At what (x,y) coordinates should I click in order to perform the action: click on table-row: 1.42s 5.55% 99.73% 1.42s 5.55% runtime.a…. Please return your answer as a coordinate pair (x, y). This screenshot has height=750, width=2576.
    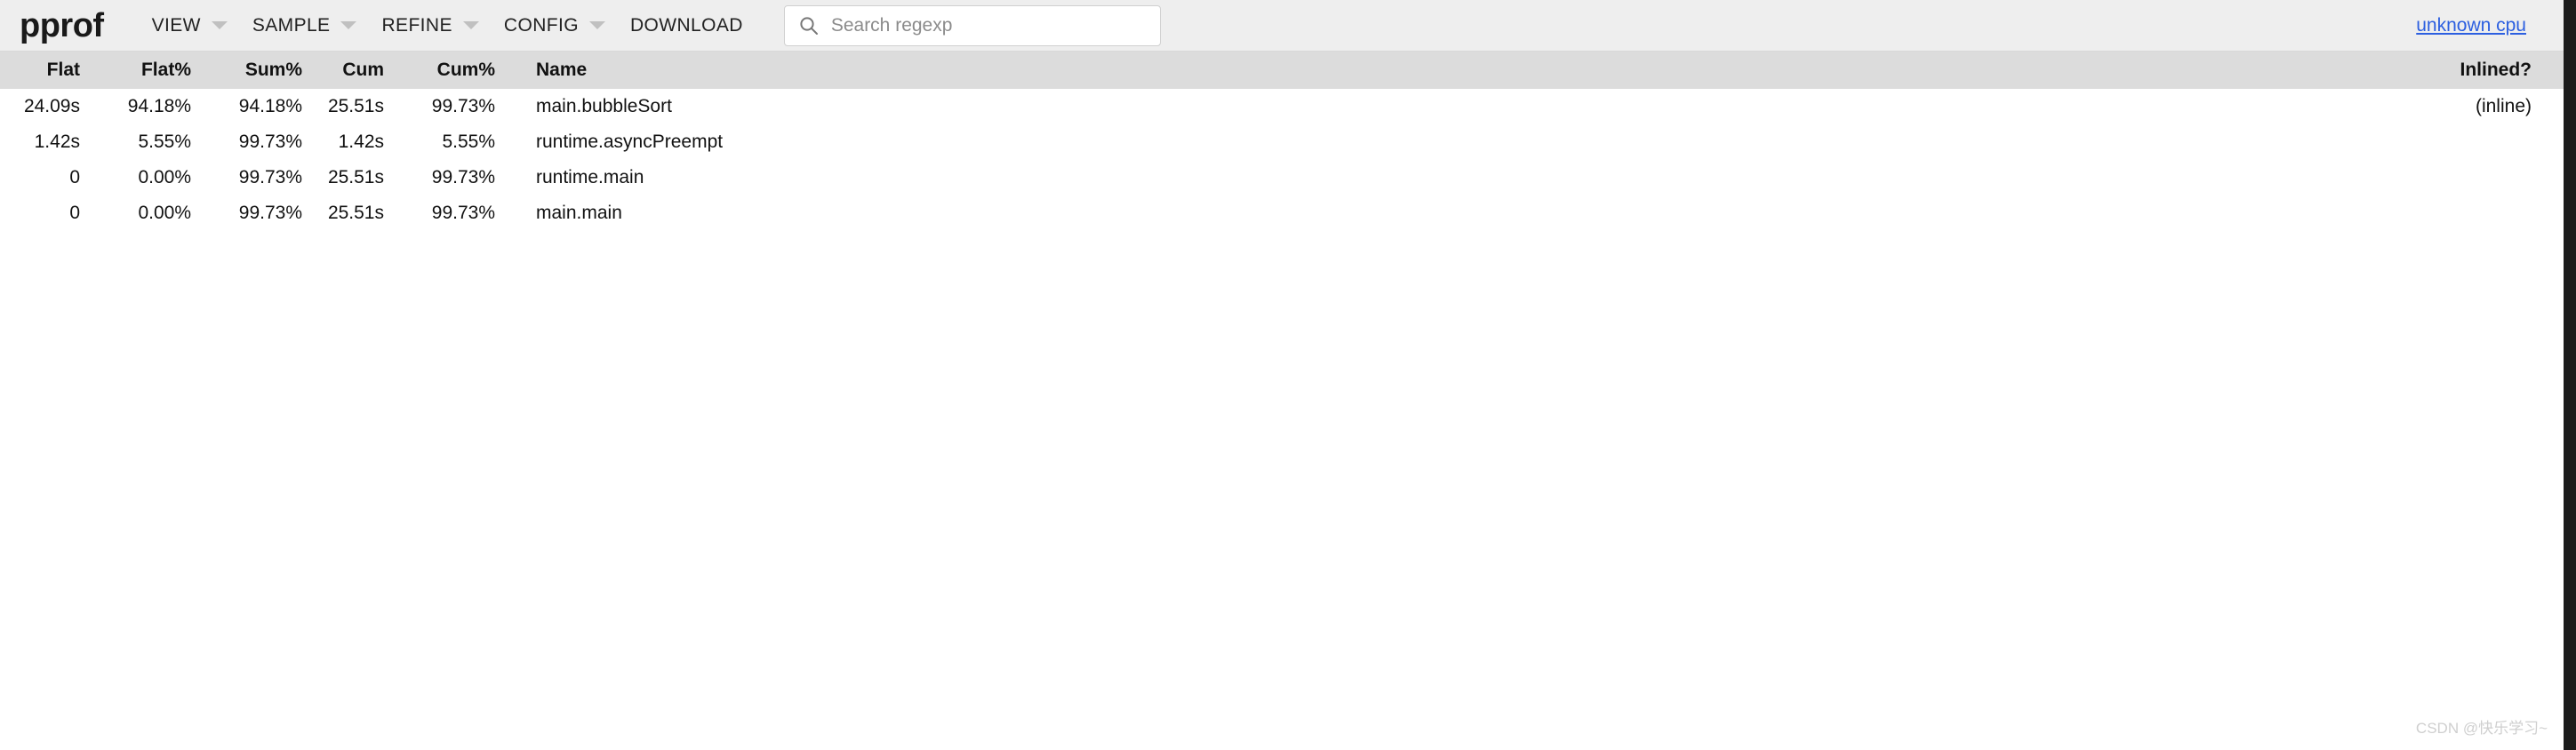
    Looking at the image, I should click on (1282, 142).